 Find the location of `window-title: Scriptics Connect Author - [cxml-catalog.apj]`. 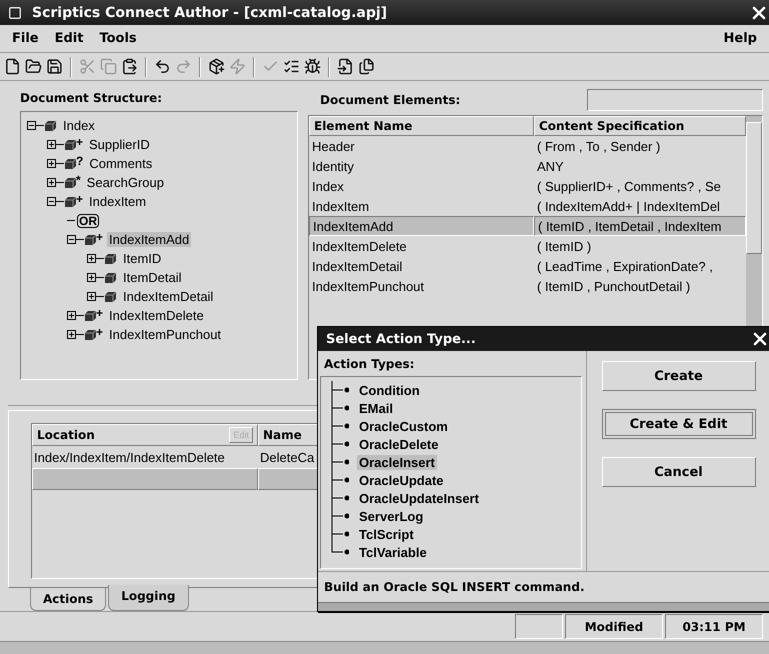

window-title: Scriptics Connect Author - [cxml-catalog.apj] is located at coordinates (210, 12).